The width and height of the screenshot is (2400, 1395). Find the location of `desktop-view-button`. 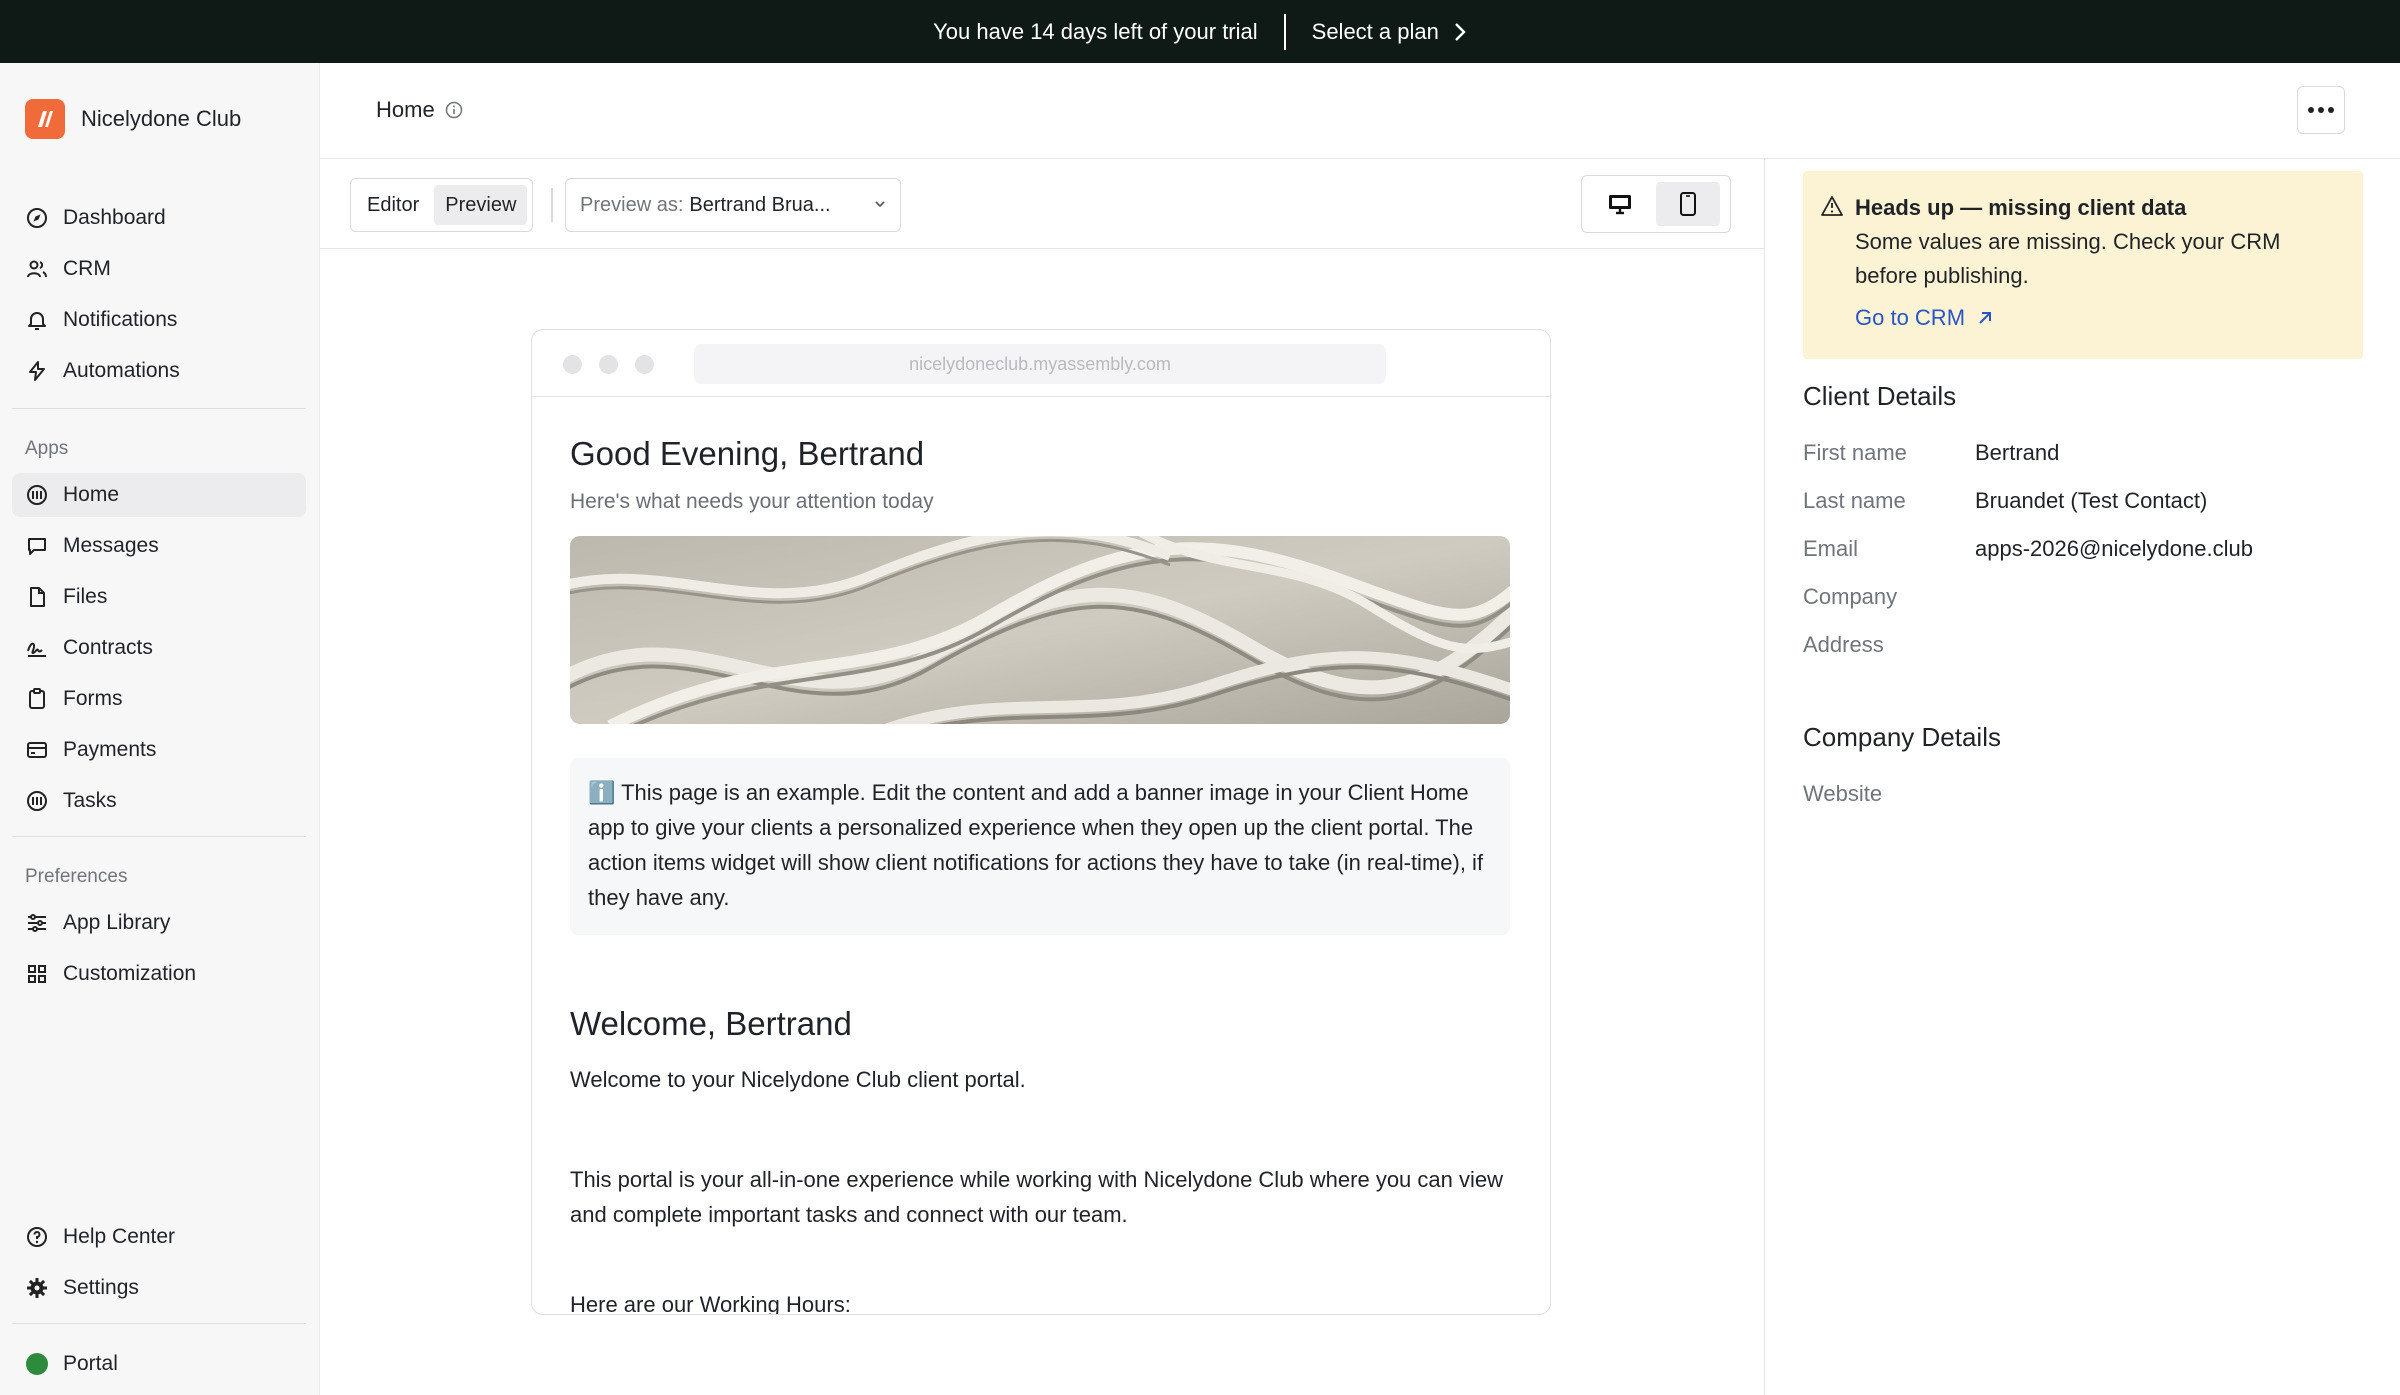

desktop-view-button is located at coordinates (1620, 204).